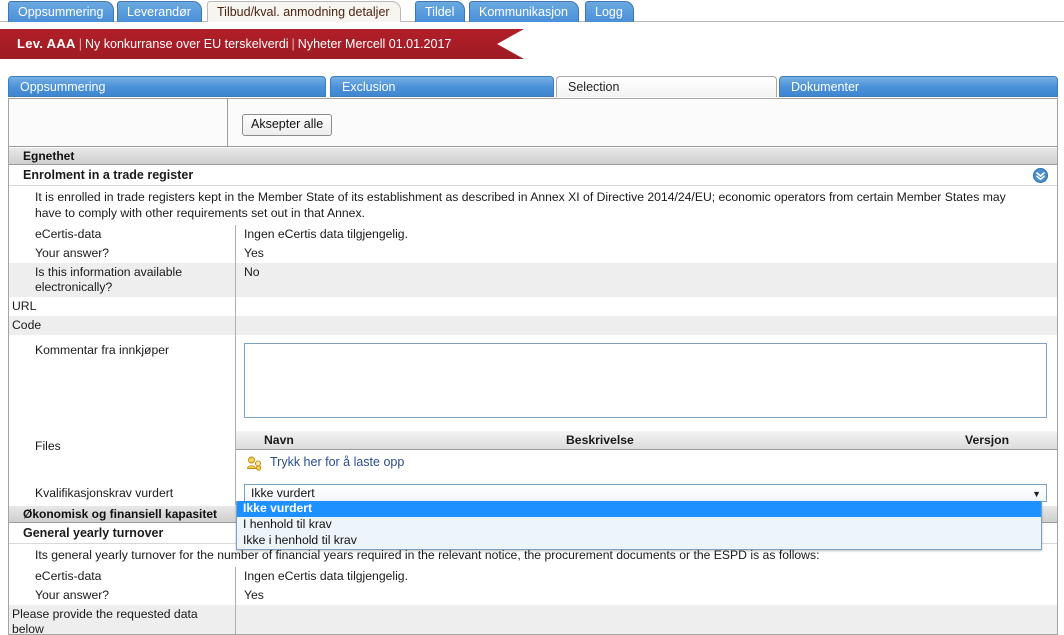  I want to click on files-col-beskrivelse: Beskrivelse, so click(600, 440).